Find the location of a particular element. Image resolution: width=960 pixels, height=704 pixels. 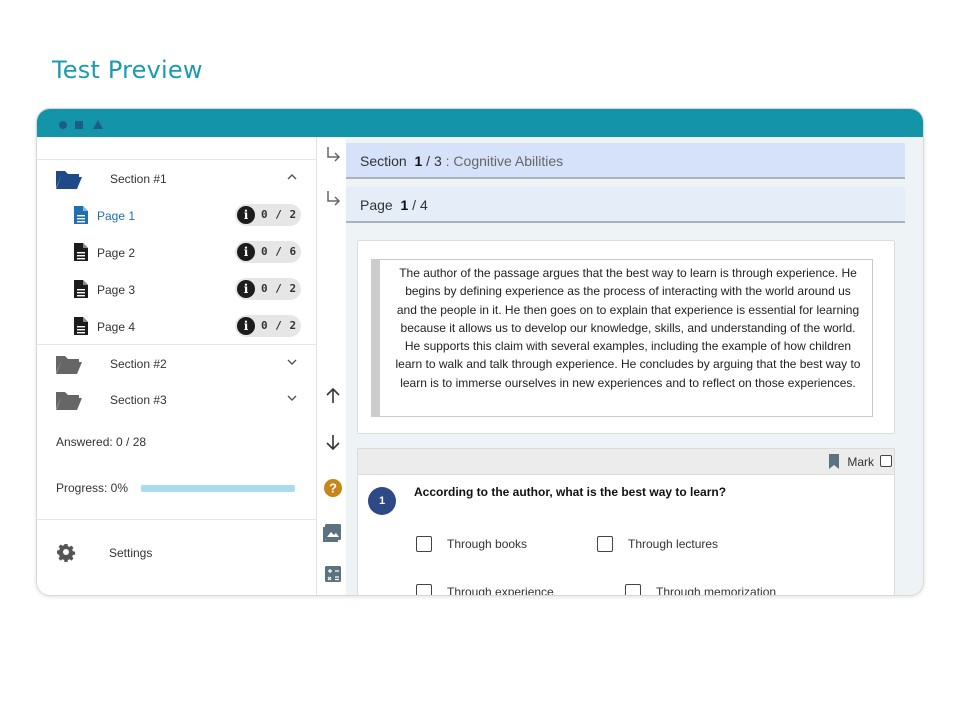

progress-bar is located at coordinates (218, 488).